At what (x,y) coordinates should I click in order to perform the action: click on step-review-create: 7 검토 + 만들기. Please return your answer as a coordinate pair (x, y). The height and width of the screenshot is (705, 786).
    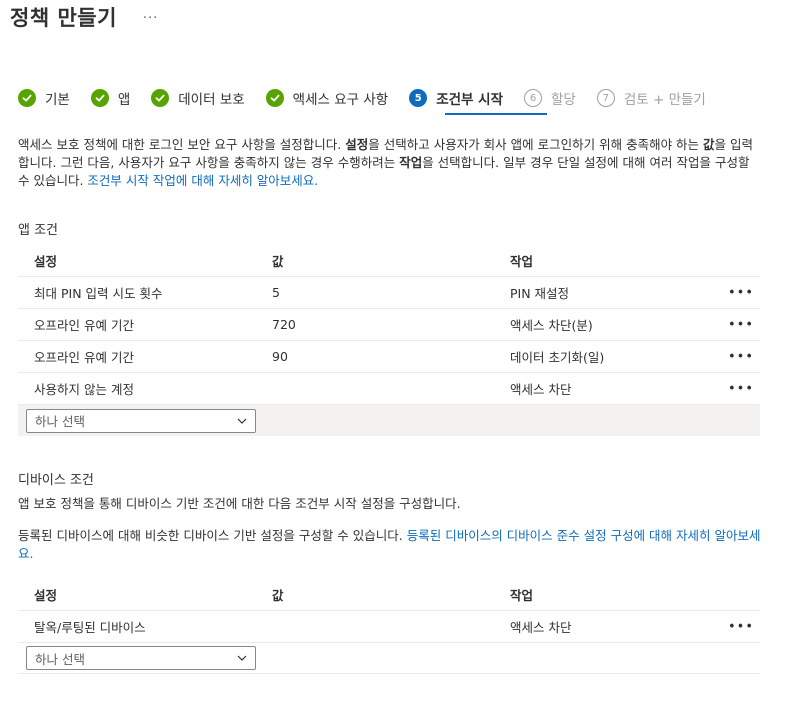
    Looking at the image, I should click on (651, 98).